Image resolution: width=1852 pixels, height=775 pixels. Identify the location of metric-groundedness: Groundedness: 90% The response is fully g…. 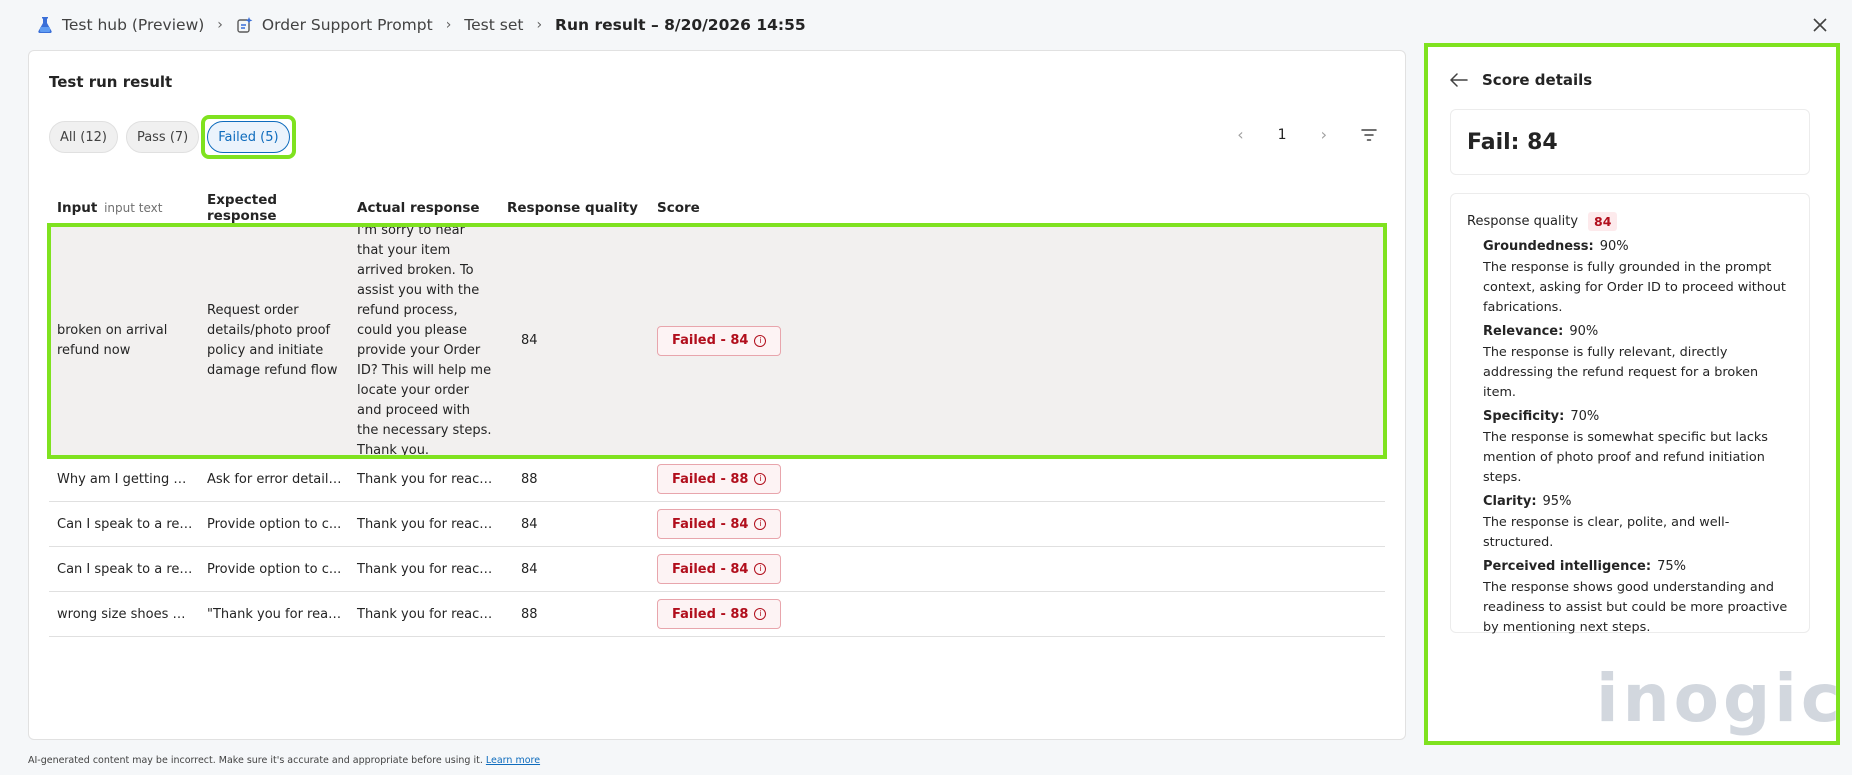
(1630, 278).